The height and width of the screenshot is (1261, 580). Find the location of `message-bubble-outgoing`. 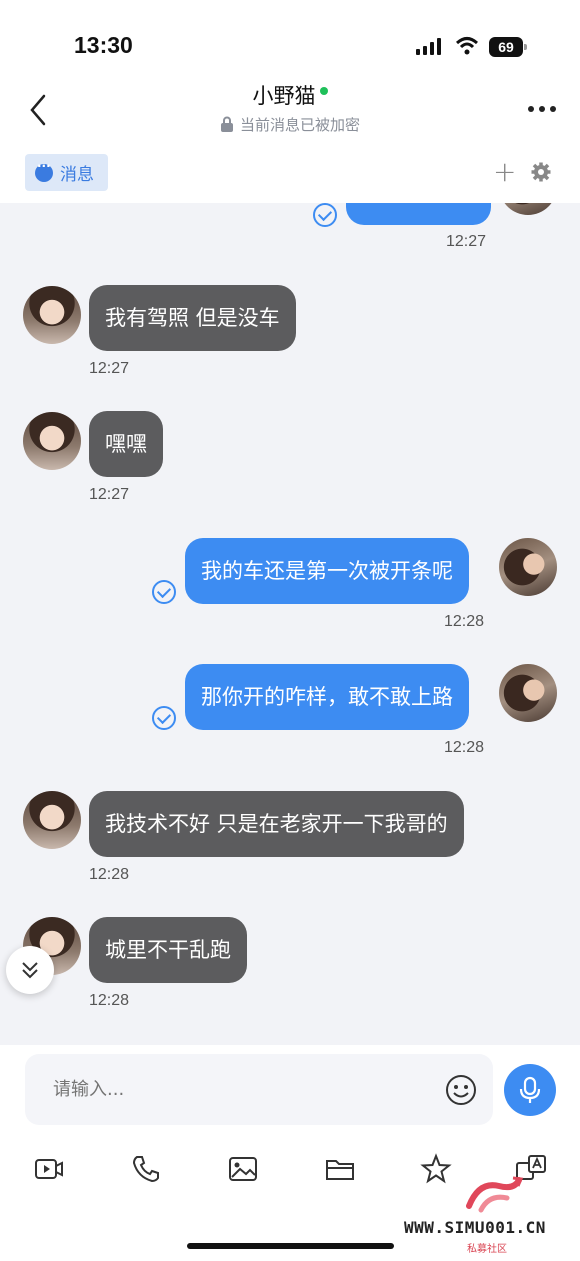

message-bubble-outgoing is located at coordinates (418, 214).